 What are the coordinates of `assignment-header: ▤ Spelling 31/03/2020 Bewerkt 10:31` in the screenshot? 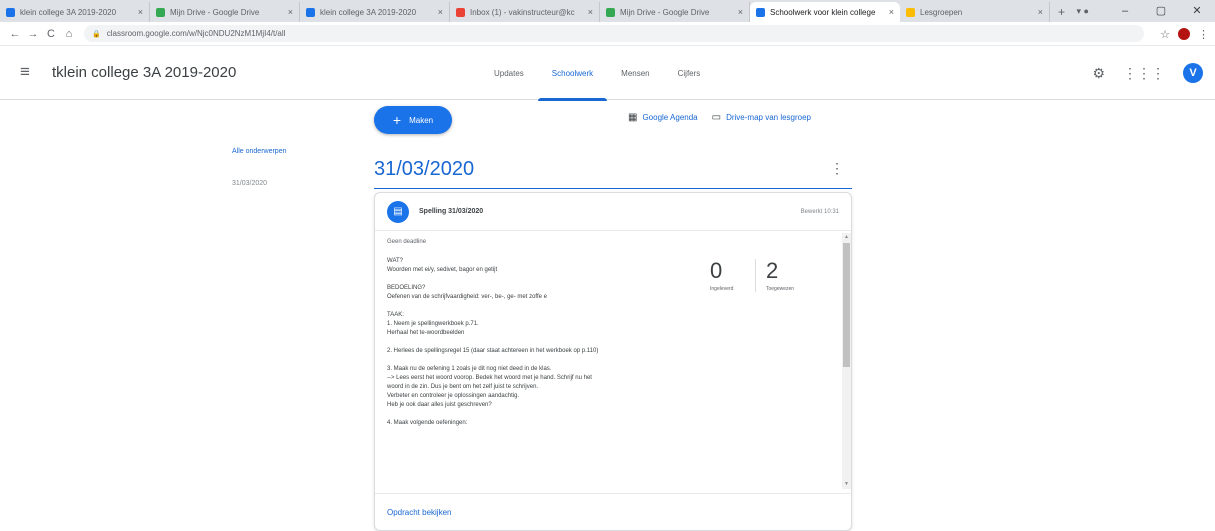 It's located at (613, 212).